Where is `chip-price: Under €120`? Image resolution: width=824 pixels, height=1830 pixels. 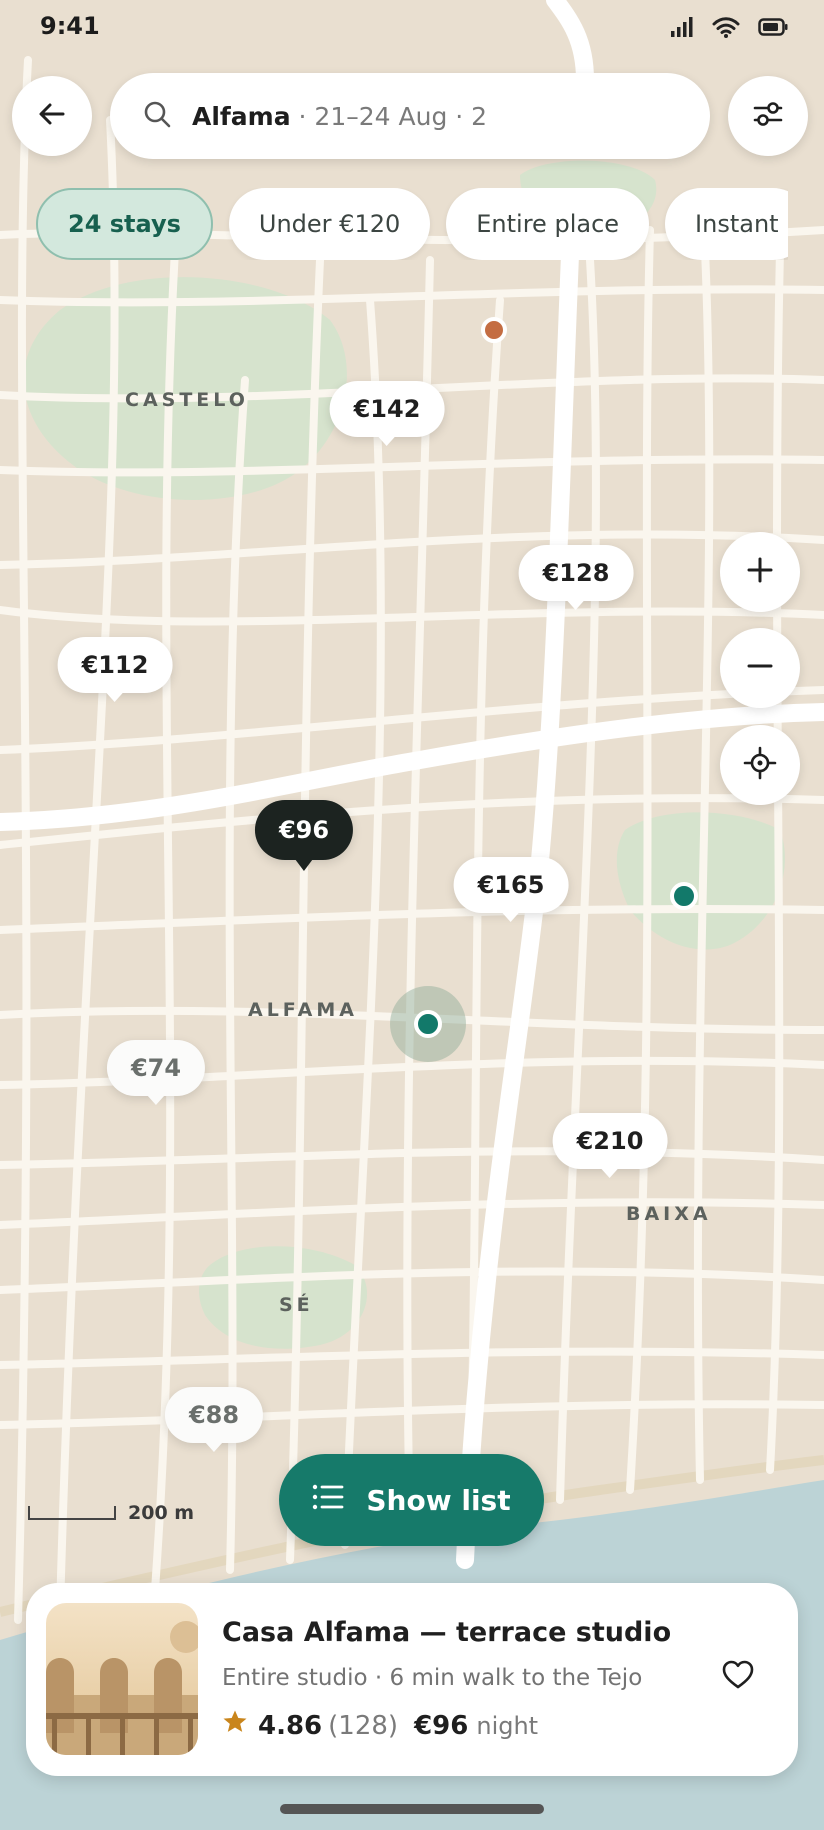
chip-price: Under €120 is located at coordinates (329, 224).